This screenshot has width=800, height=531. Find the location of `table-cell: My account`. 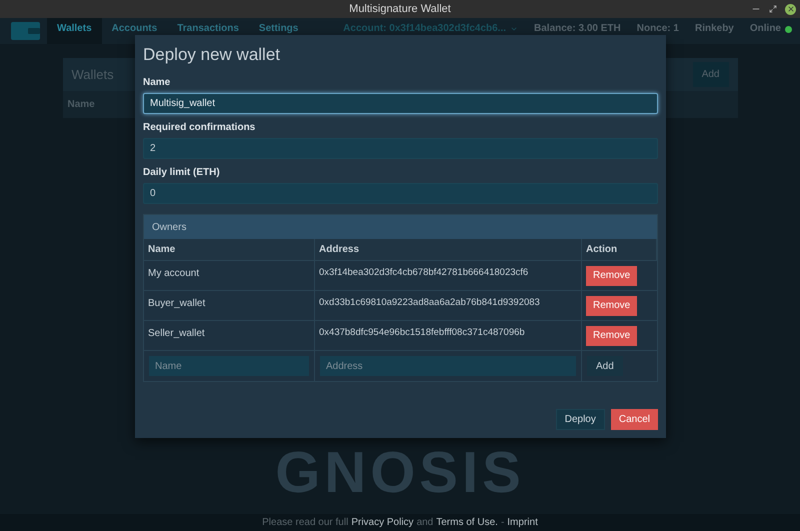

table-cell: My account is located at coordinates (174, 274).